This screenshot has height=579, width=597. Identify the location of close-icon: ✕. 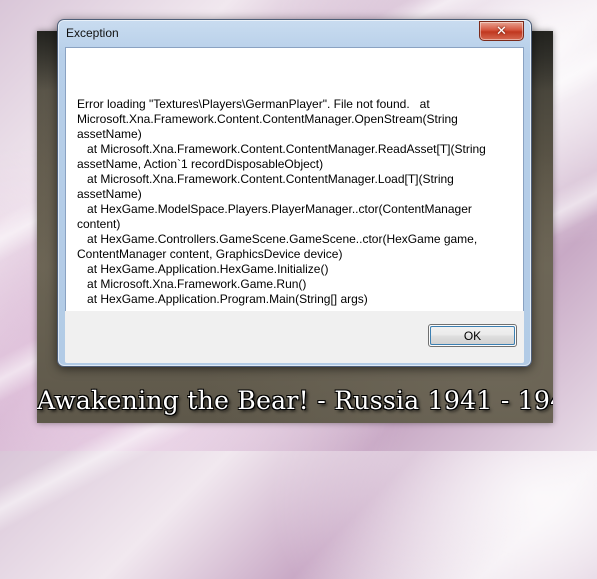
(501, 31).